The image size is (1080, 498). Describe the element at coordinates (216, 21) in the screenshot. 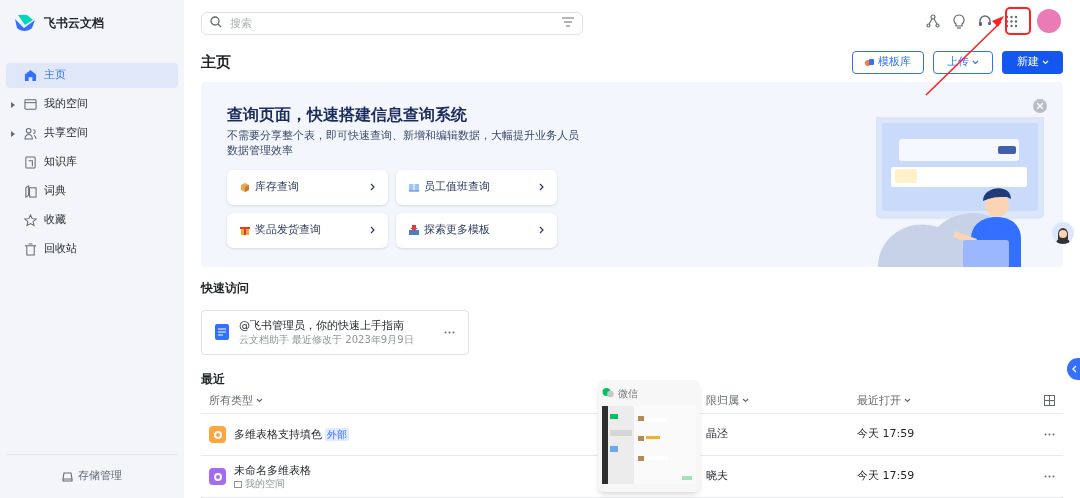

I see `search-icon` at that location.